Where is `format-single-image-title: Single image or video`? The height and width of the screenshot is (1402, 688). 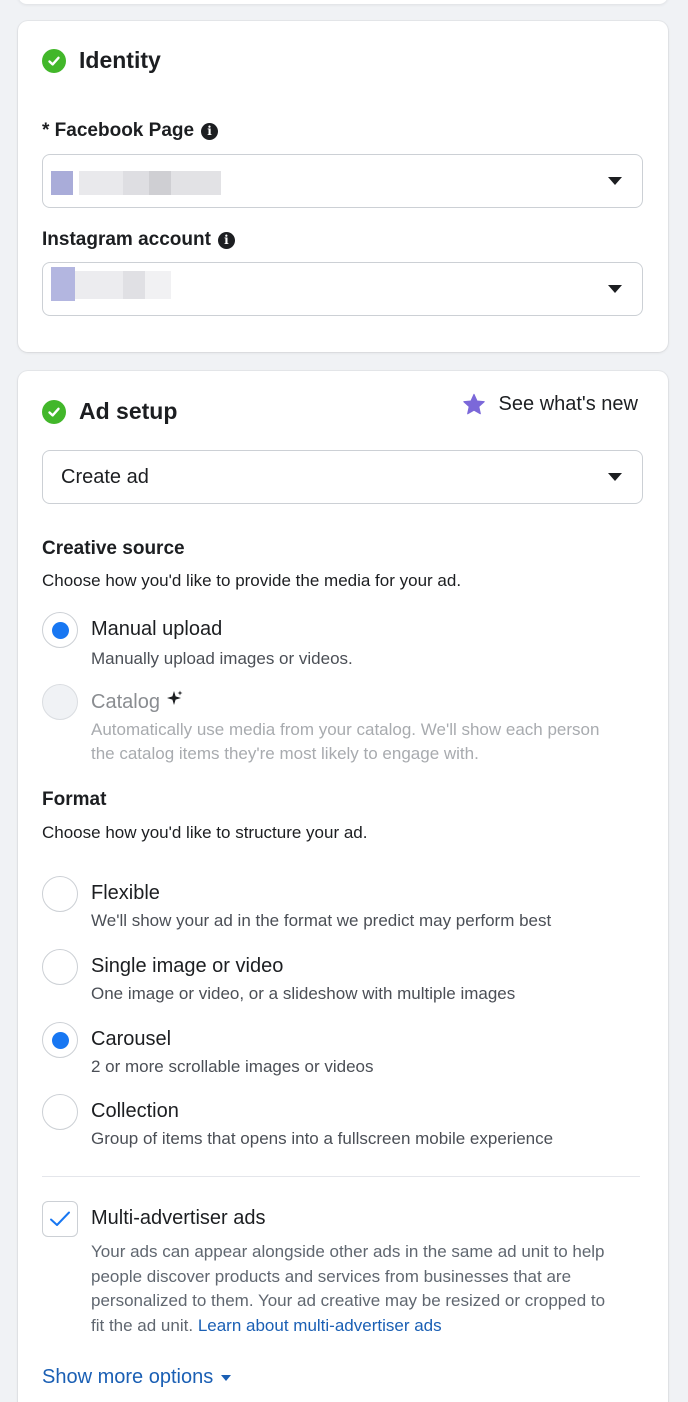
format-single-image-title: Single image or video is located at coordinates (187, 966).